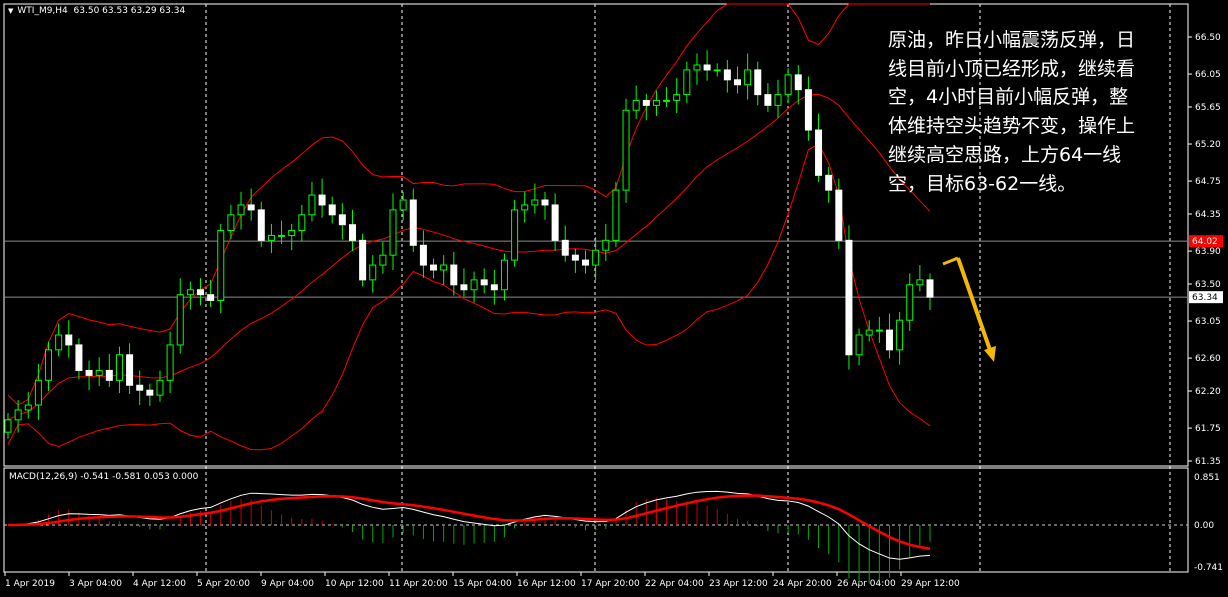  What do you see at coordinates (1205, 298) in the screenshot?
I see `price-tag-label: 63.34` at bounding box center [1205, 298].